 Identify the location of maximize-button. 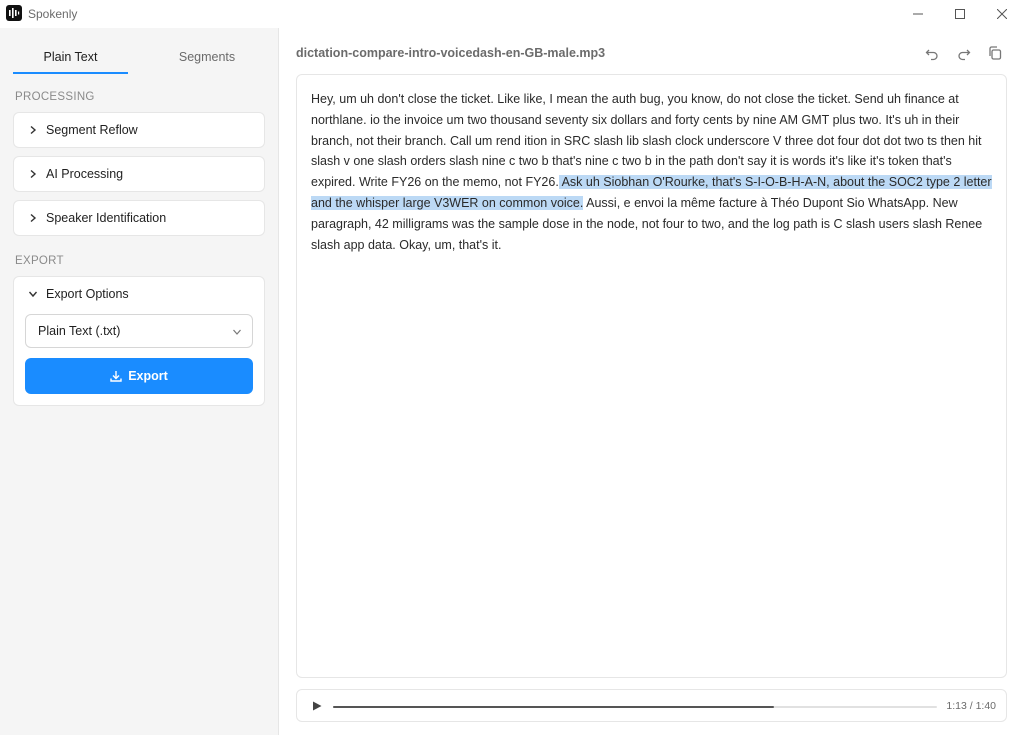
(960, 14).